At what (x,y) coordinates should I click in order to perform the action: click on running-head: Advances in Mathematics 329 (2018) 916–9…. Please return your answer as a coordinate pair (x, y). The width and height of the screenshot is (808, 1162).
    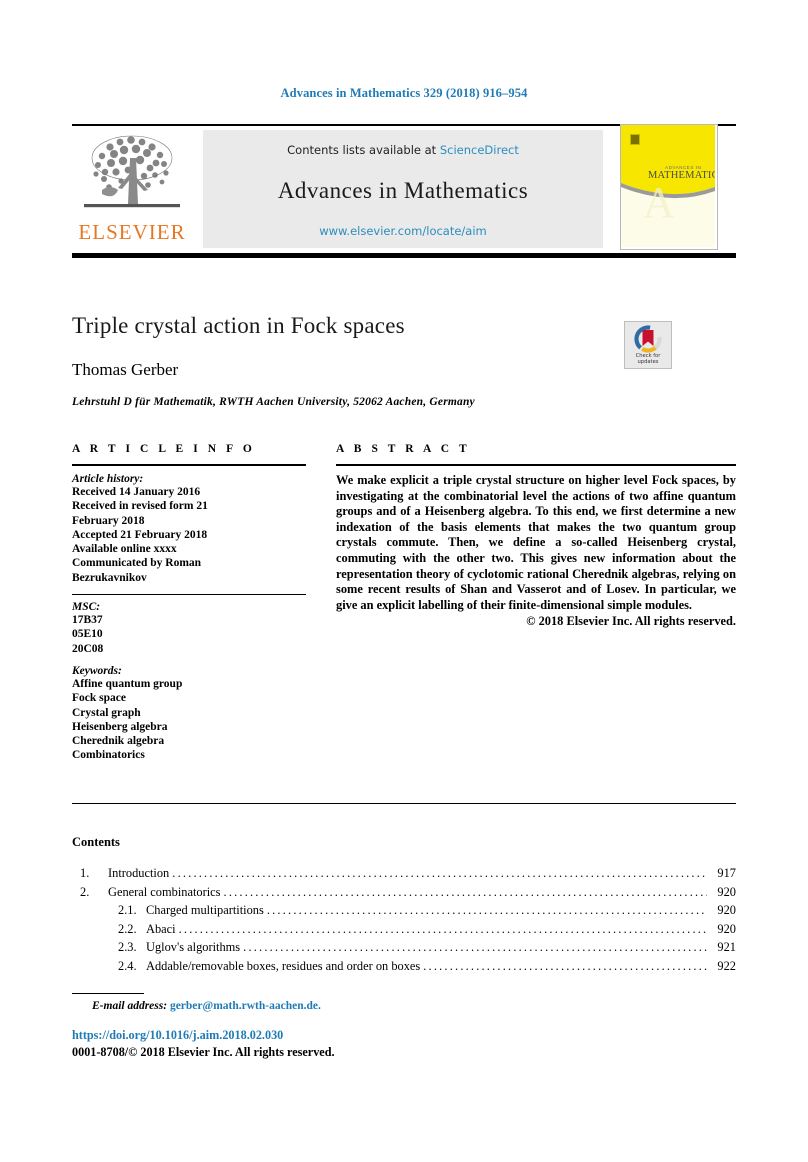
    Looking at the image, I should click on (404, 93).